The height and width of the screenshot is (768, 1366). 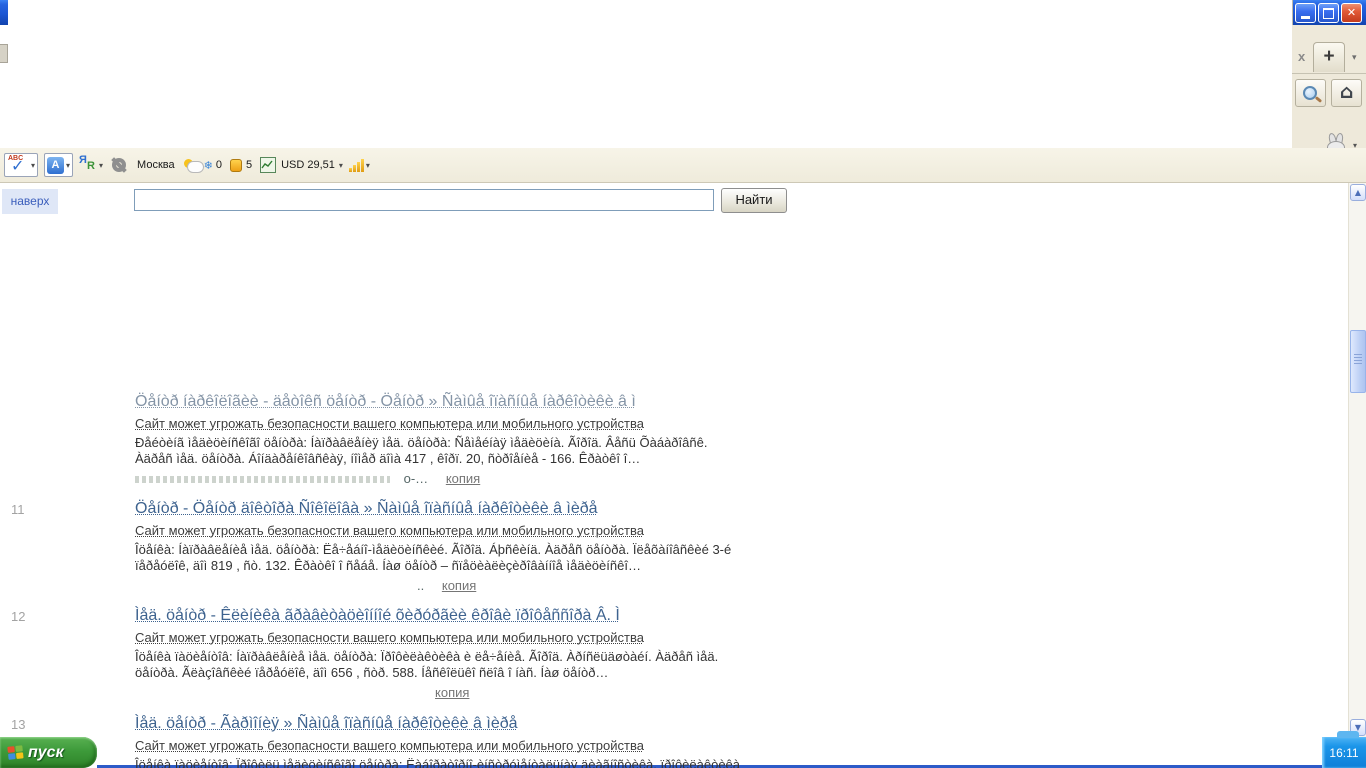 What do you see at coordinates (30, 201) in the screenshot?
I see `back-to-top-link: наверх` at bounding box center [30, 201].